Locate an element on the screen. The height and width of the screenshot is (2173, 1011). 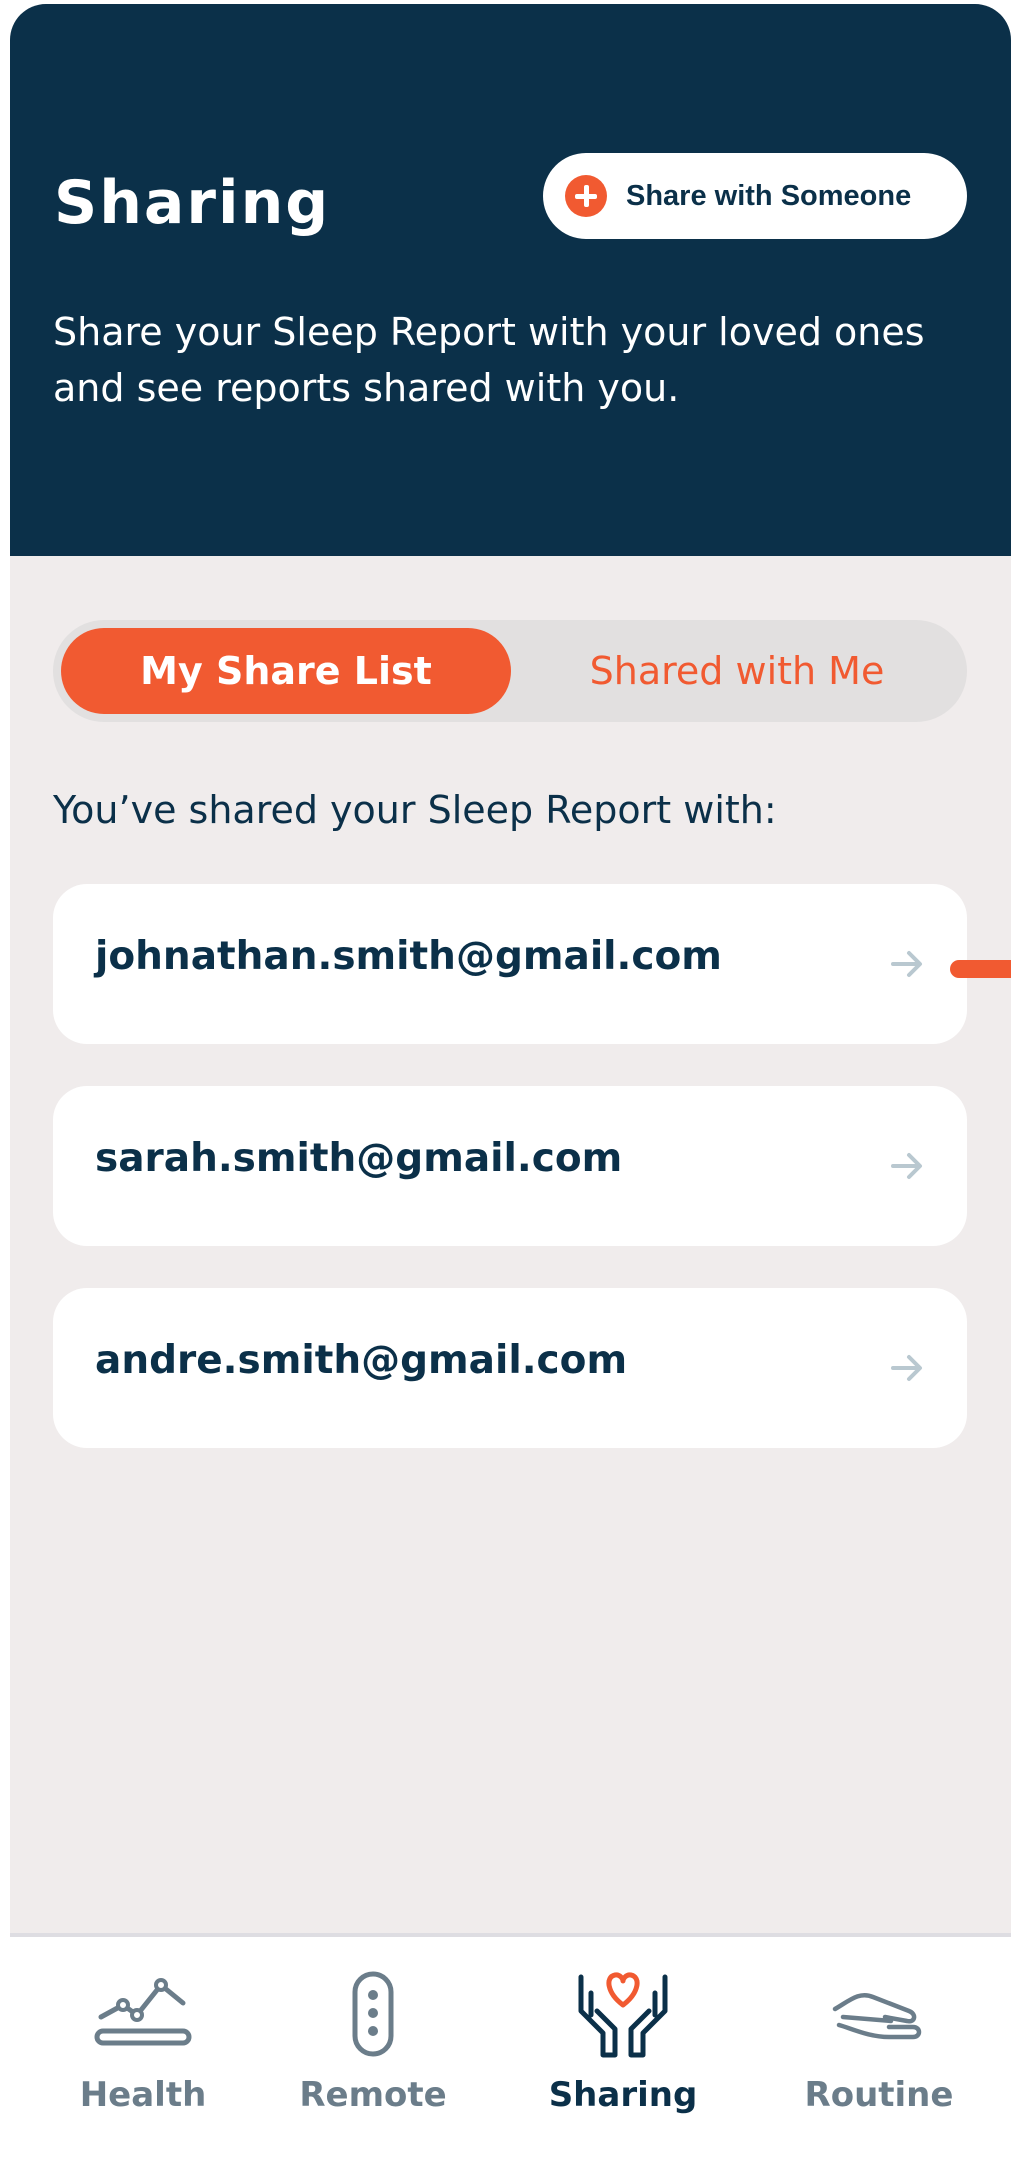
nav-label-health: Health is located at coordinates (143, 2095).